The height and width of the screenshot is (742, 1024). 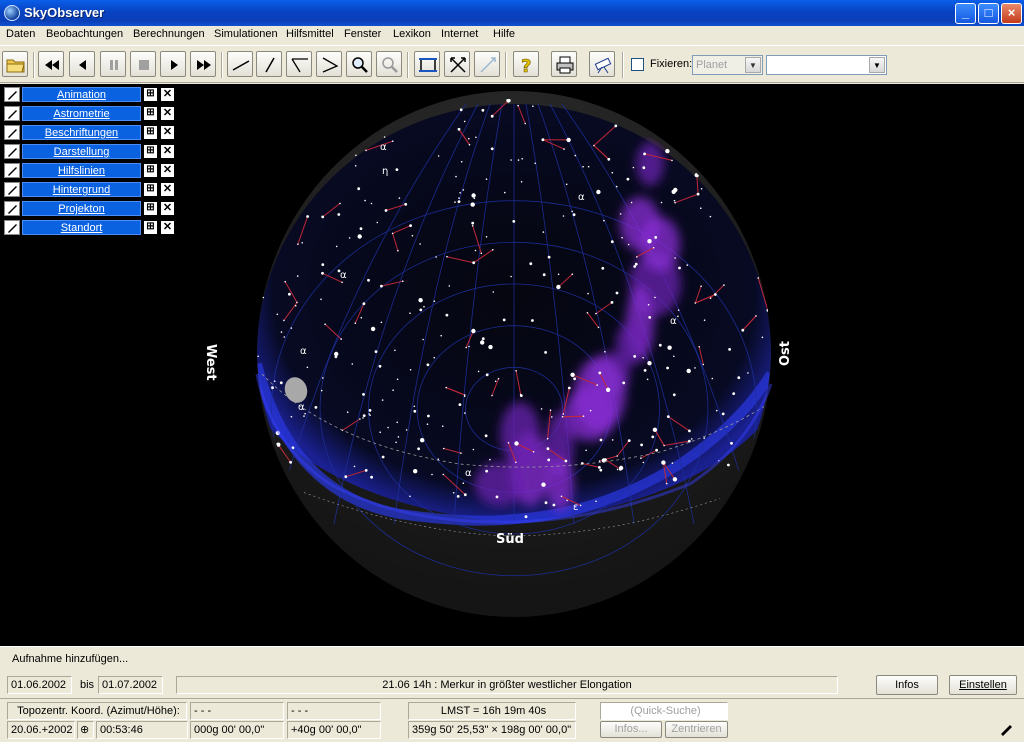 What do you see at coordinates (512, 64) in the screenshot?
I see `toolbar: ? Fixieren: Planet ▼ ▼` at bounding box center [512, 64].